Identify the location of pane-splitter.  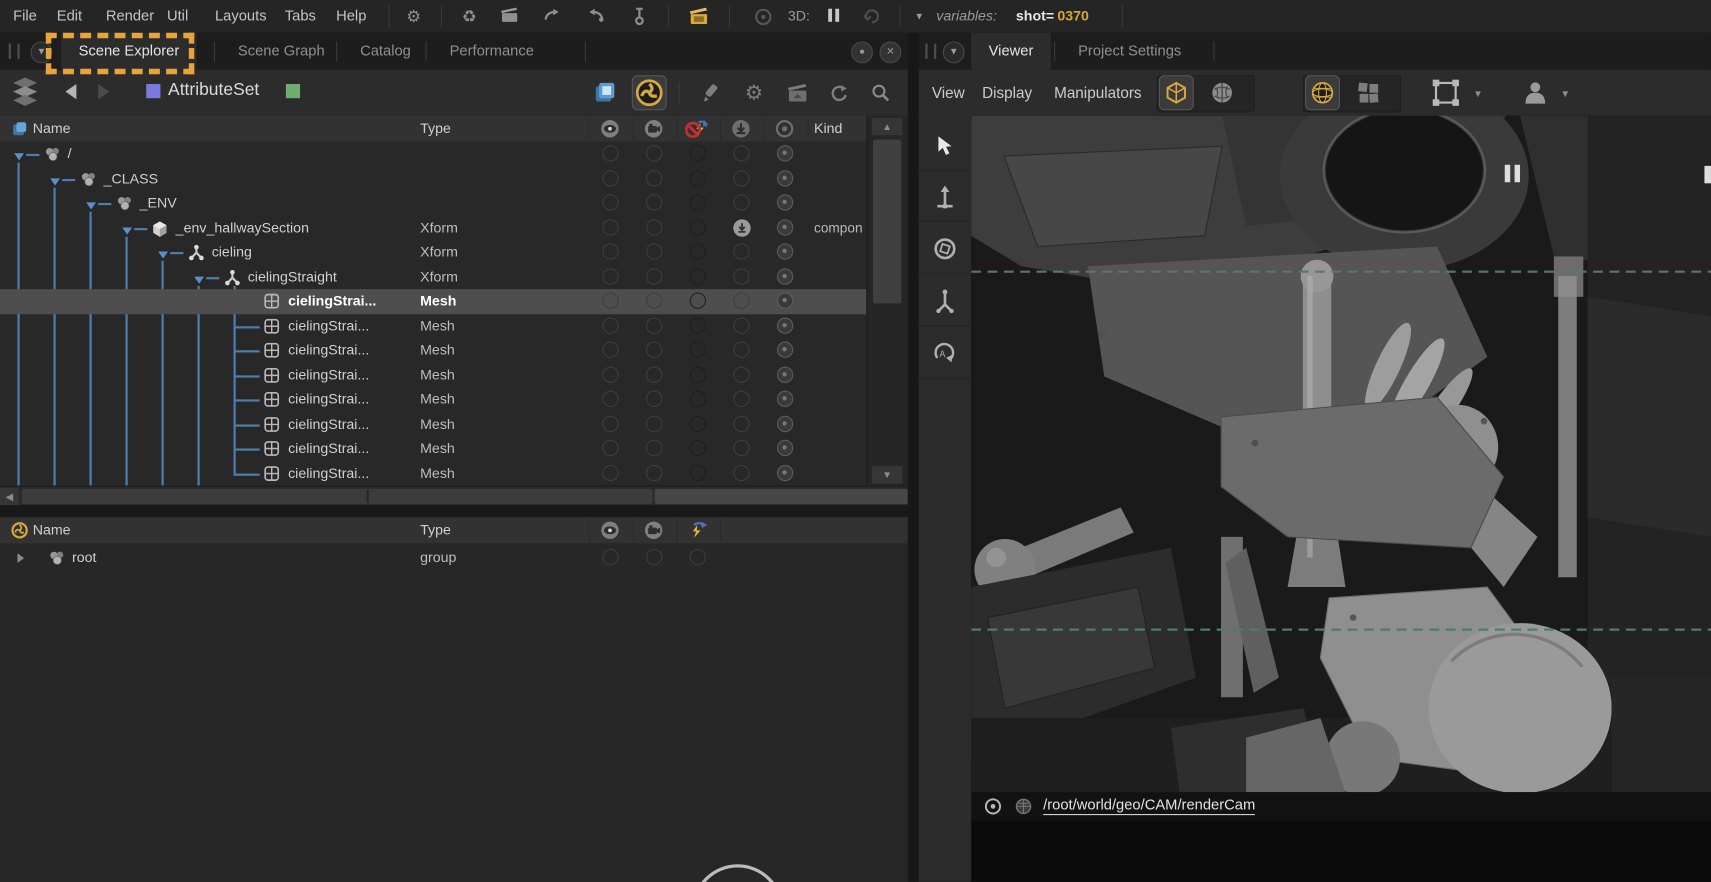
(454, 511).